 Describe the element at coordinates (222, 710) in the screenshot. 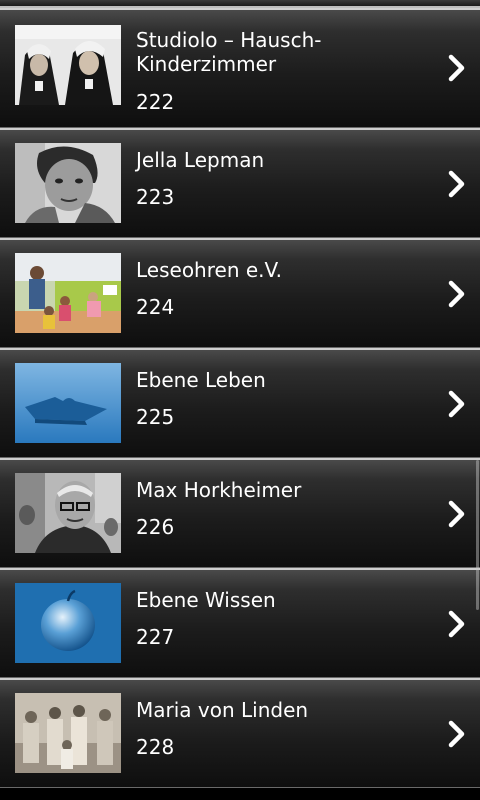

I see `item-title: Maria von Linden` at that location.